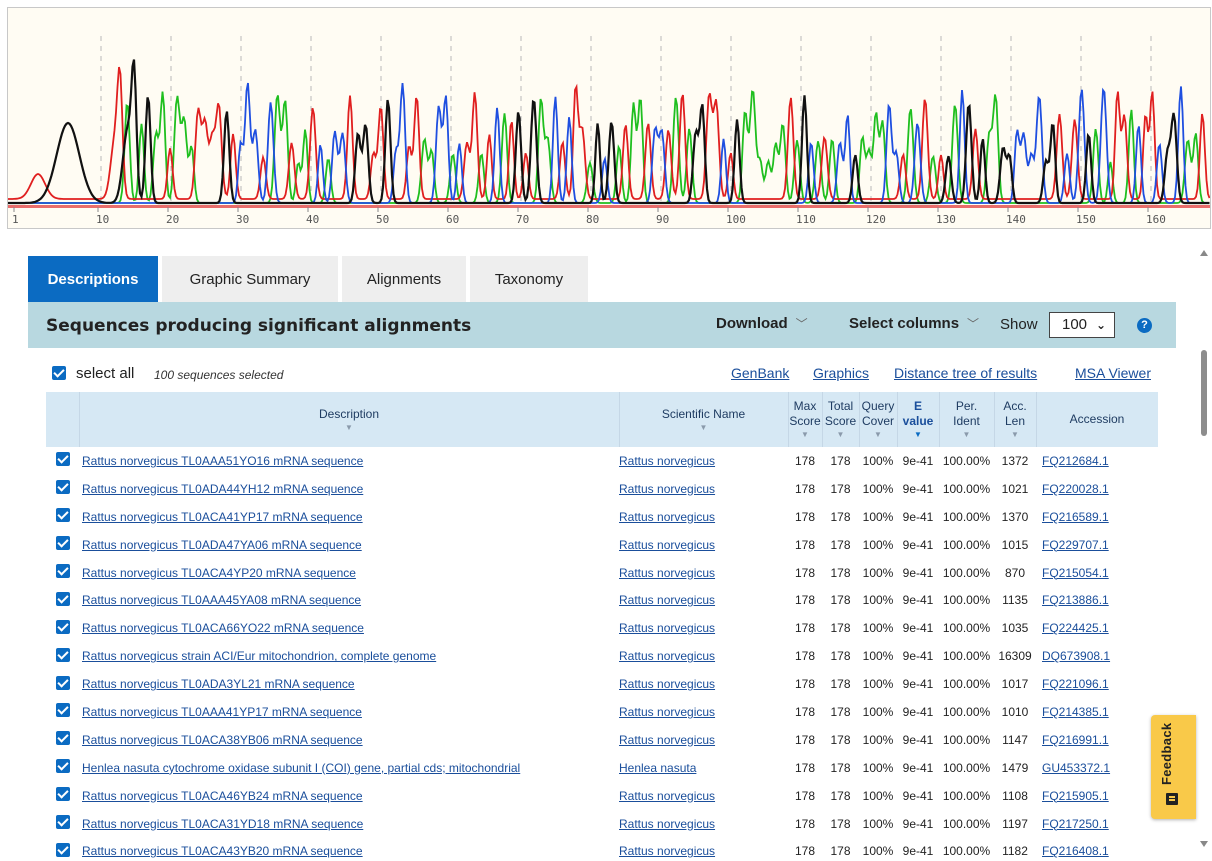  I want to click on accession-link: FQ217250.1, so click(1075, 824).